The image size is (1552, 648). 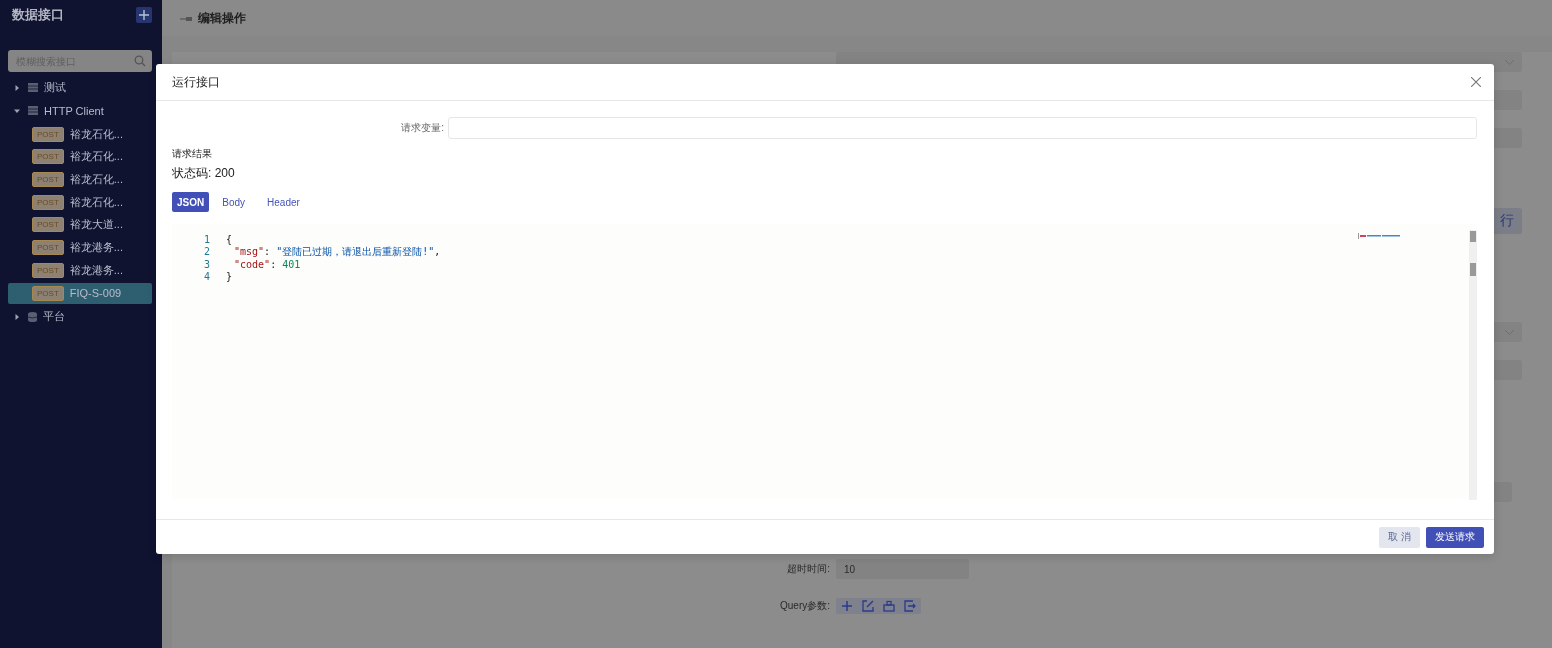 What do you see at coordinates (192, 154) in the screenshot?
I see `section-title: 请求结果` at bounding box center [192, 154].